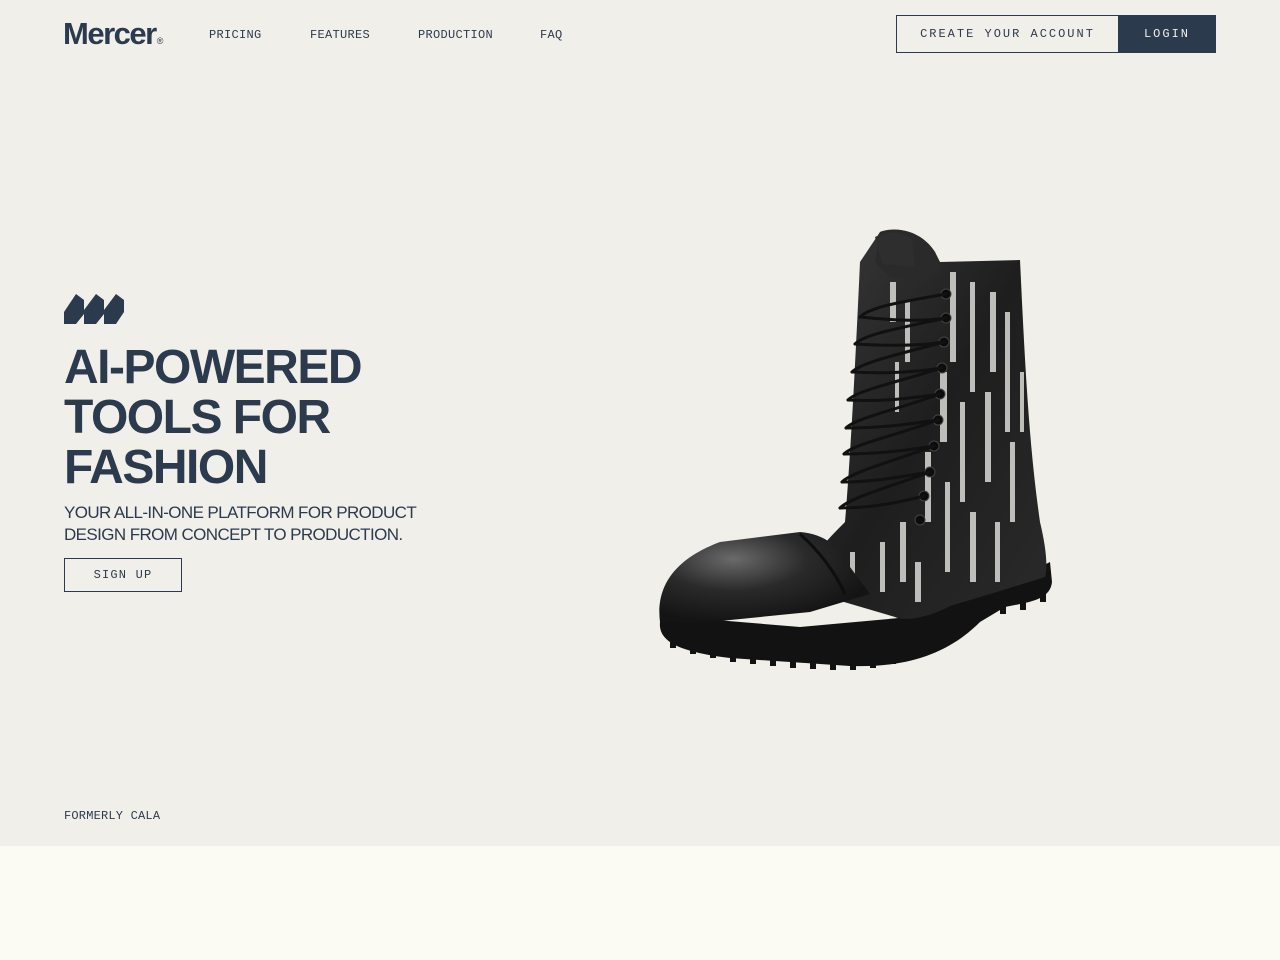 The width and height of the screenshot is (1280, 960). I want to click on boot-product-image, so click(855, 449).